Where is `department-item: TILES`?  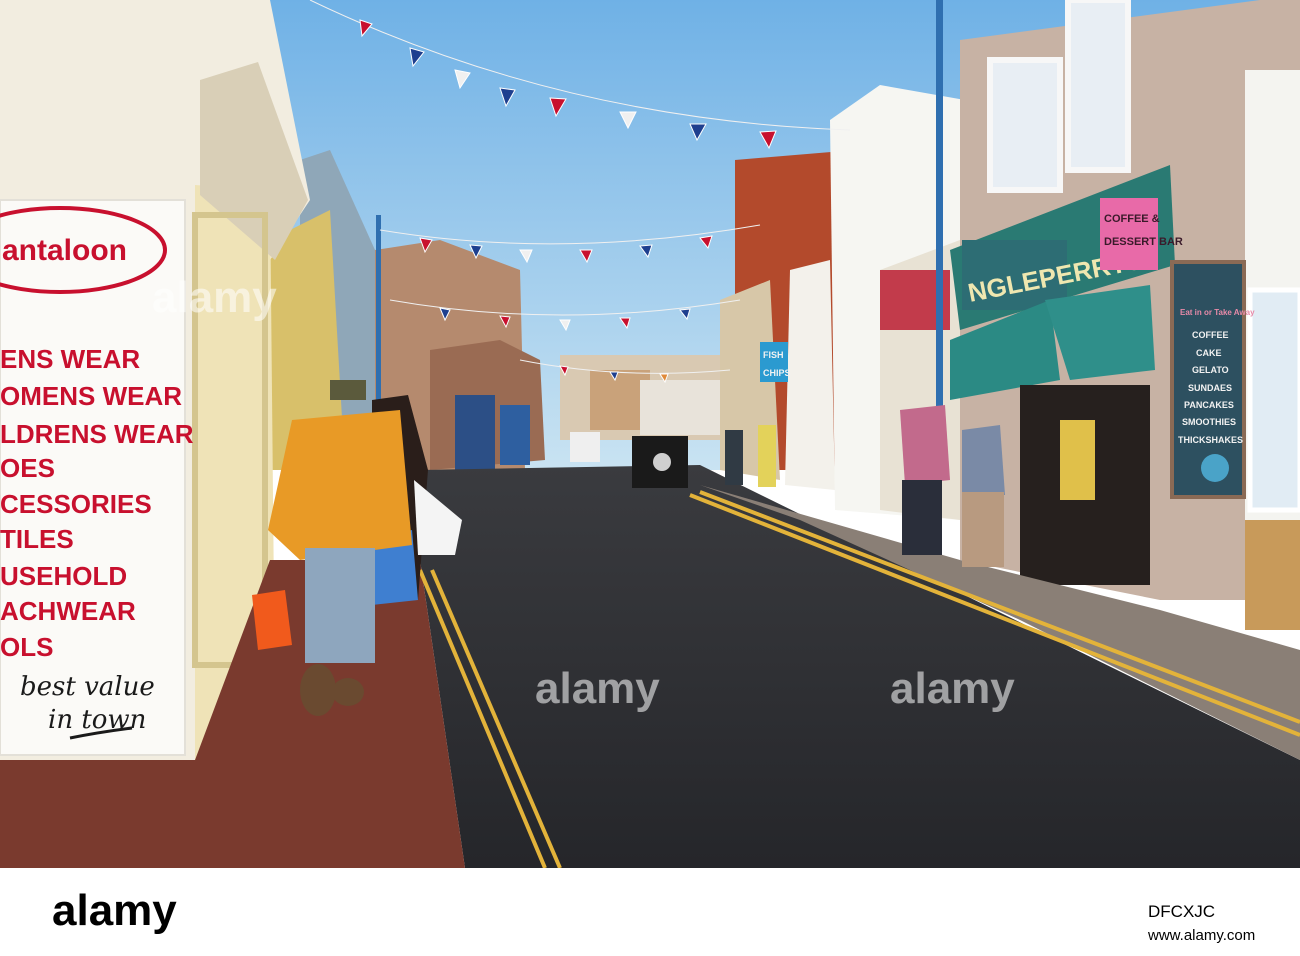 department-item: TILES is located at coordinates (37, 539).